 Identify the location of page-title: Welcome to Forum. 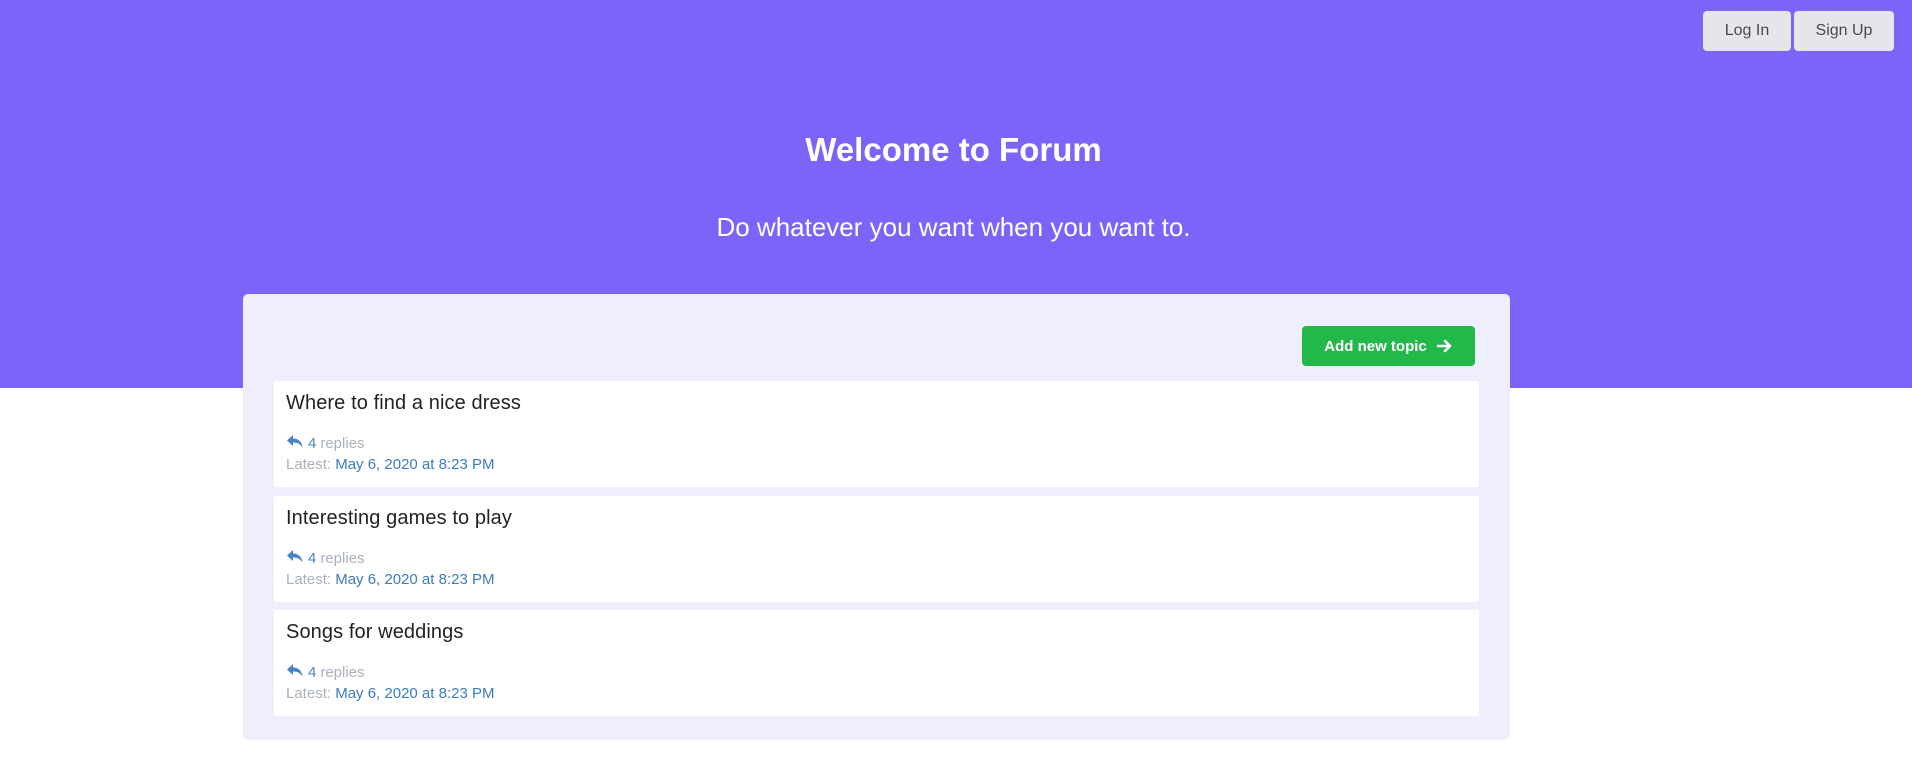
(953, 149).